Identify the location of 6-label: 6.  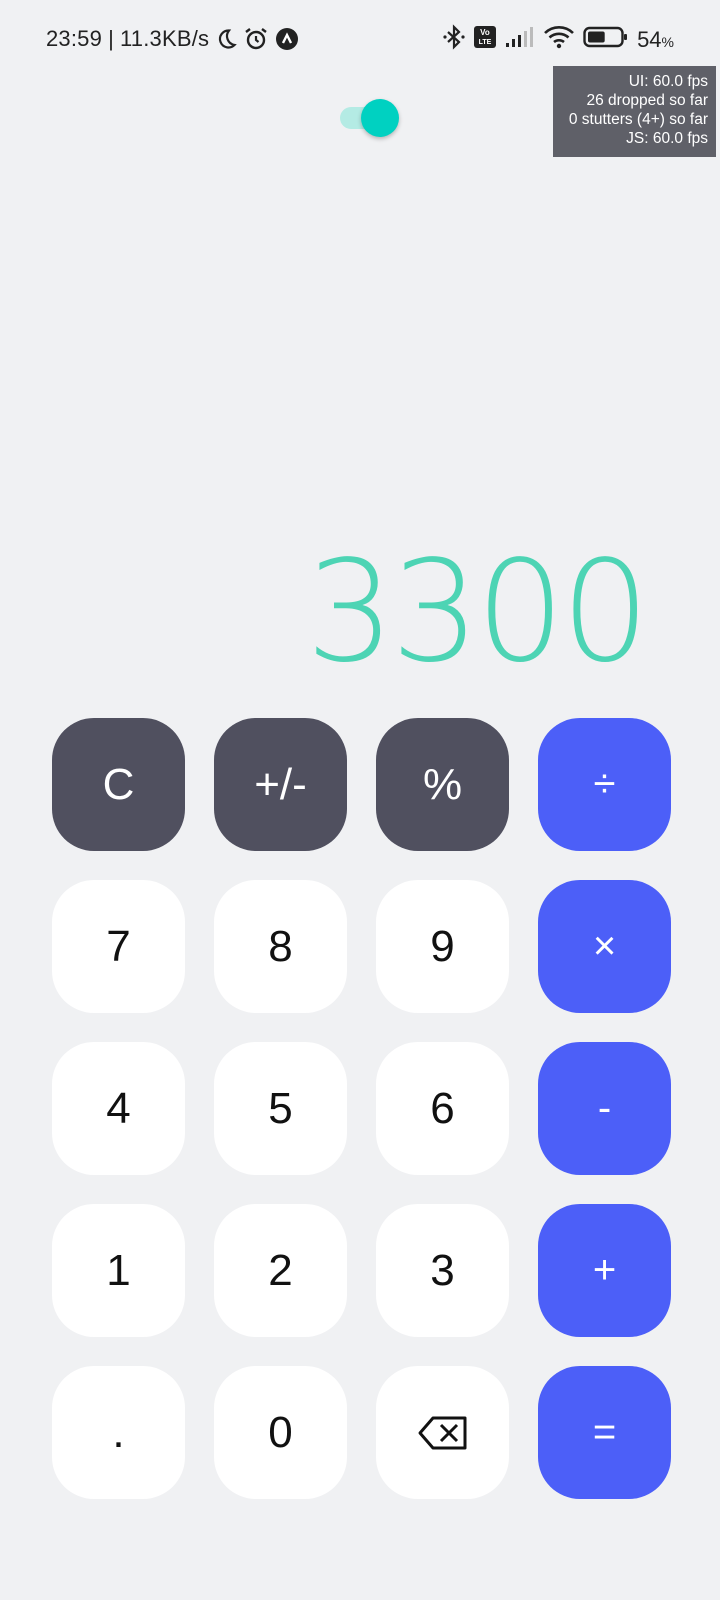
(442, 1108).